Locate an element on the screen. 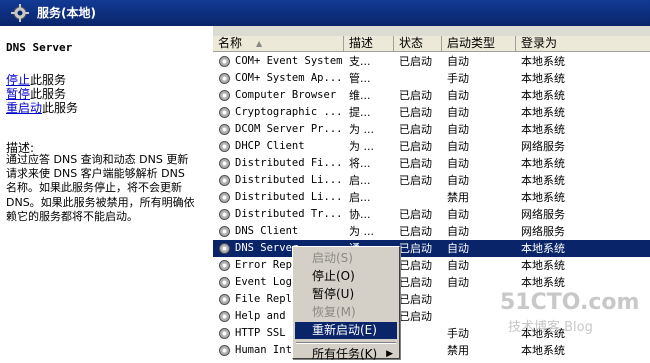 This screenshot has width=650, height=363. submenu-arrow-icon: ▶ is located at coordinates (389, 354).